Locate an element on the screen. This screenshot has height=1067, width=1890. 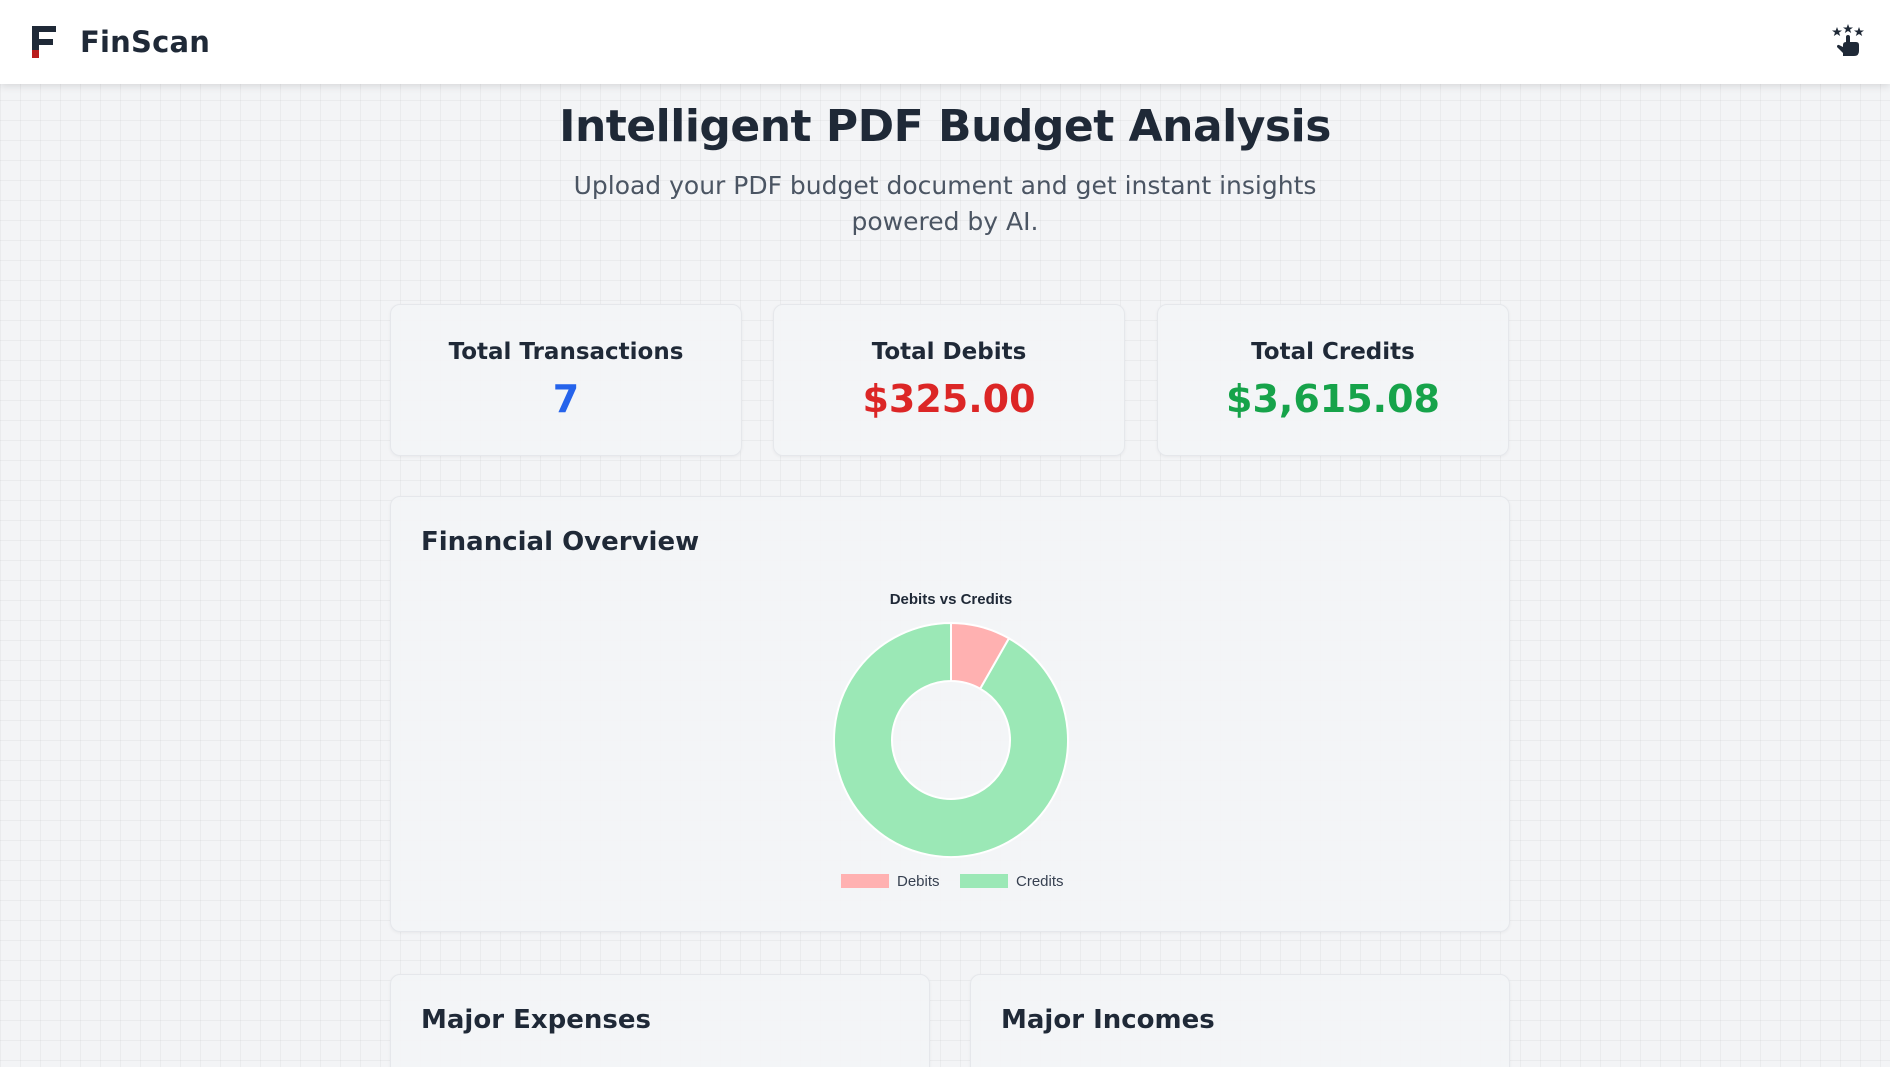
stat-label: Total Debits is located at coordinates (949, 352).